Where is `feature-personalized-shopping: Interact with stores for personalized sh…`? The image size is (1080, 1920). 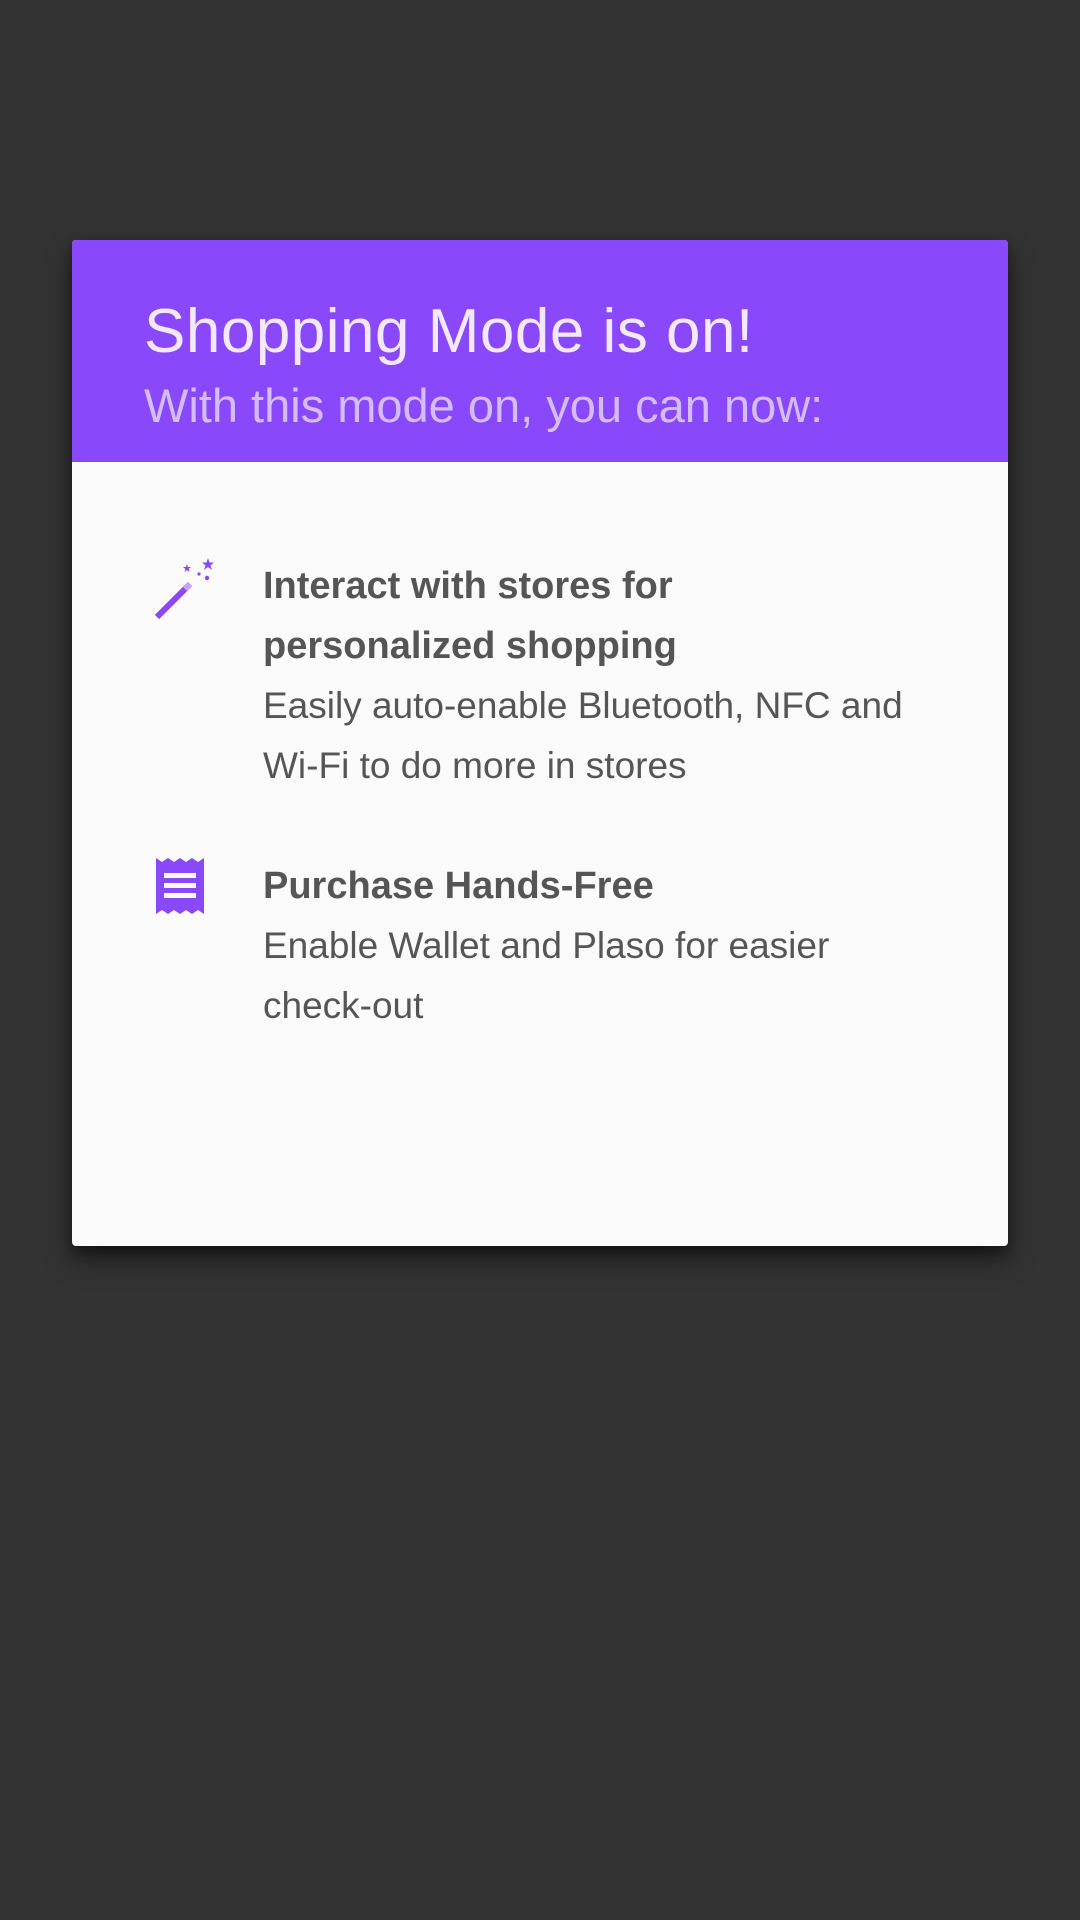 feature-personalized-shopping: Interact with stores for personalized sh… is located at coordinates (540, 676).